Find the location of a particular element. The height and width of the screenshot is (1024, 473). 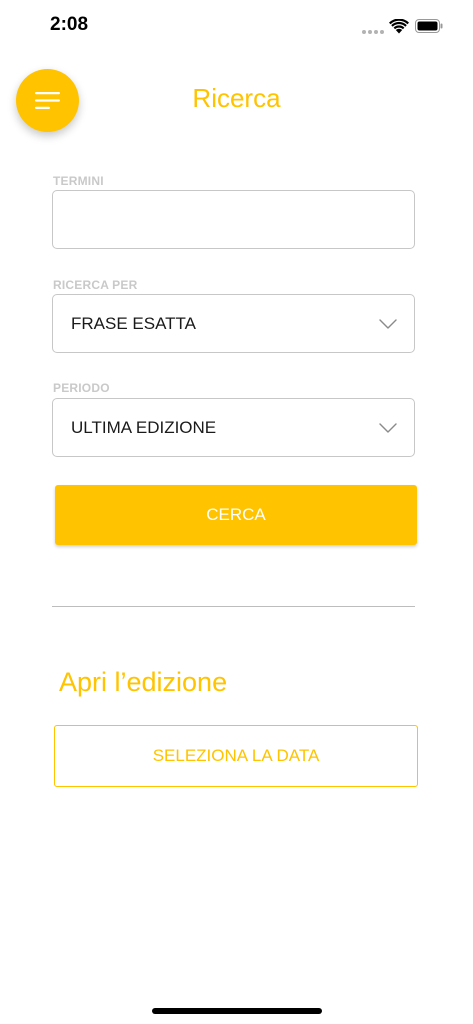

wifi-icon is located at coordinates (399, 26).